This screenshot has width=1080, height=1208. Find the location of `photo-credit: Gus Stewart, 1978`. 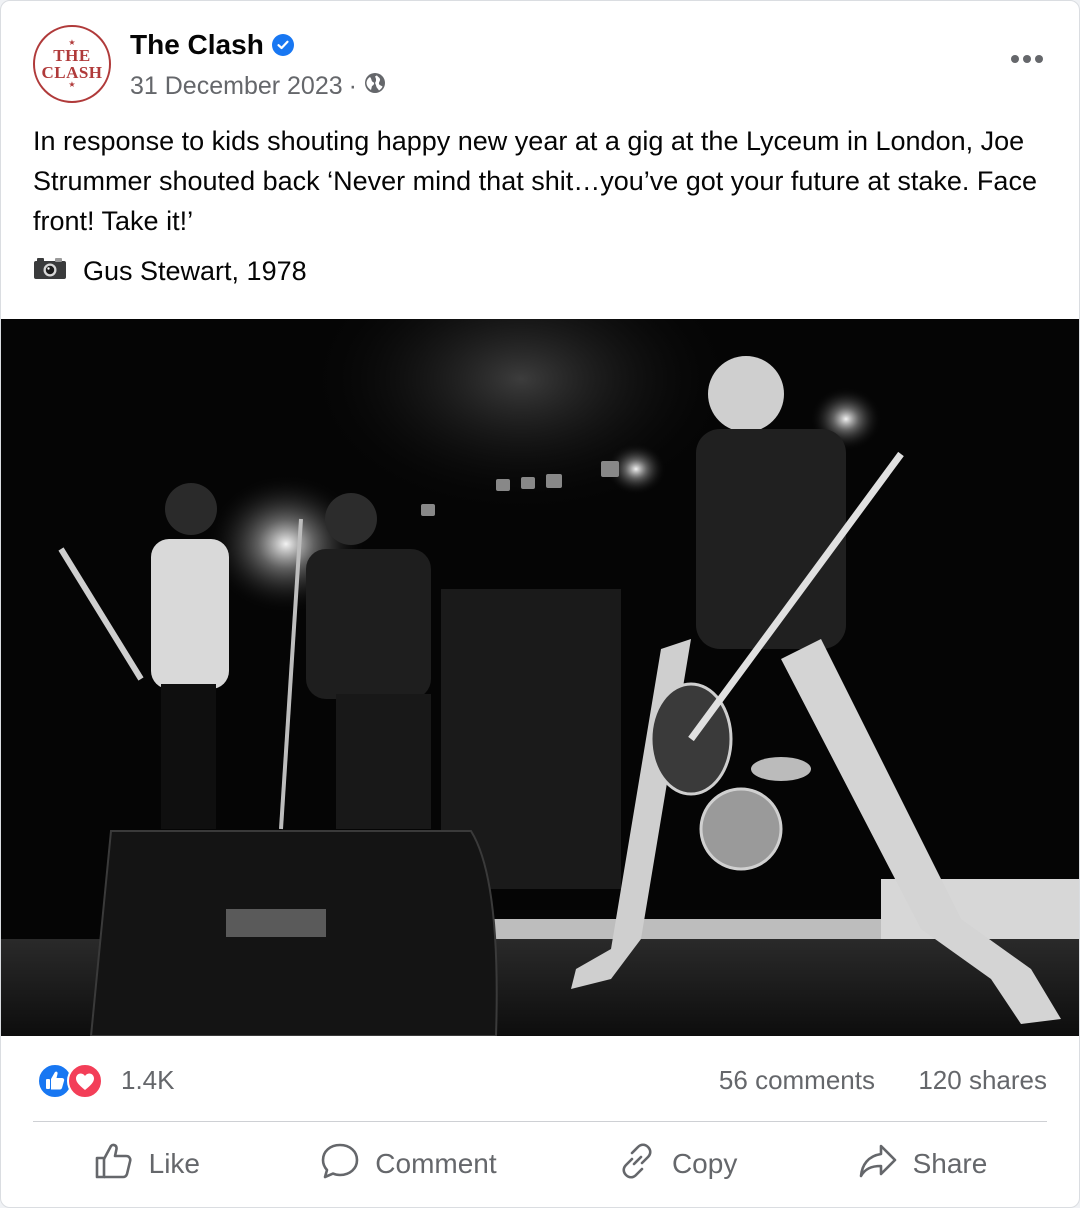

photo-credit: Gus Stewart, 1978 is located at coordinates (170, 271).